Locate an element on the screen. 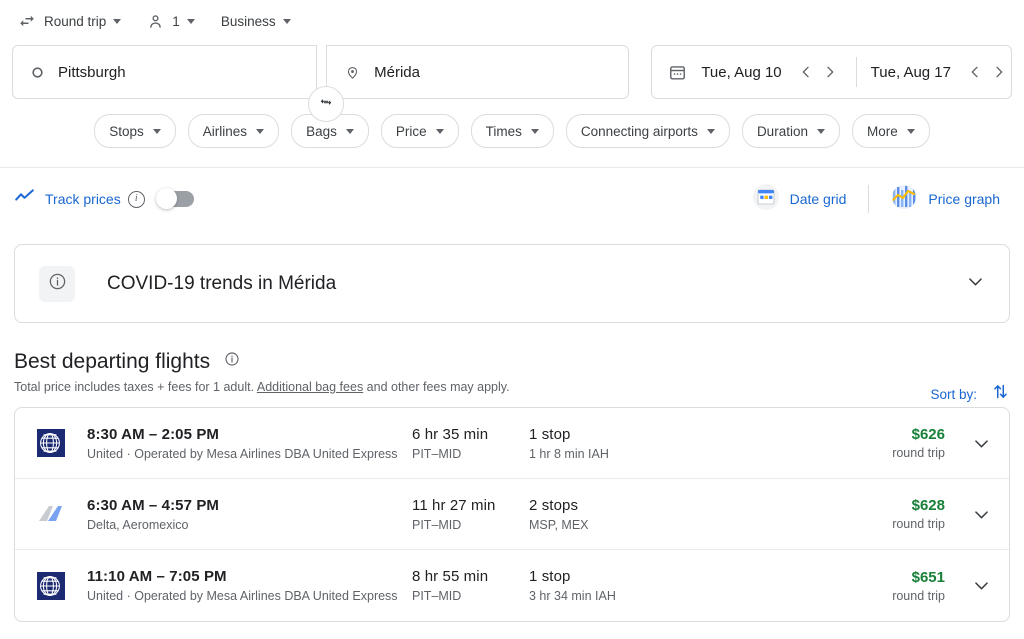  cabin-class-label: Business is located at coordinates (248, 21).